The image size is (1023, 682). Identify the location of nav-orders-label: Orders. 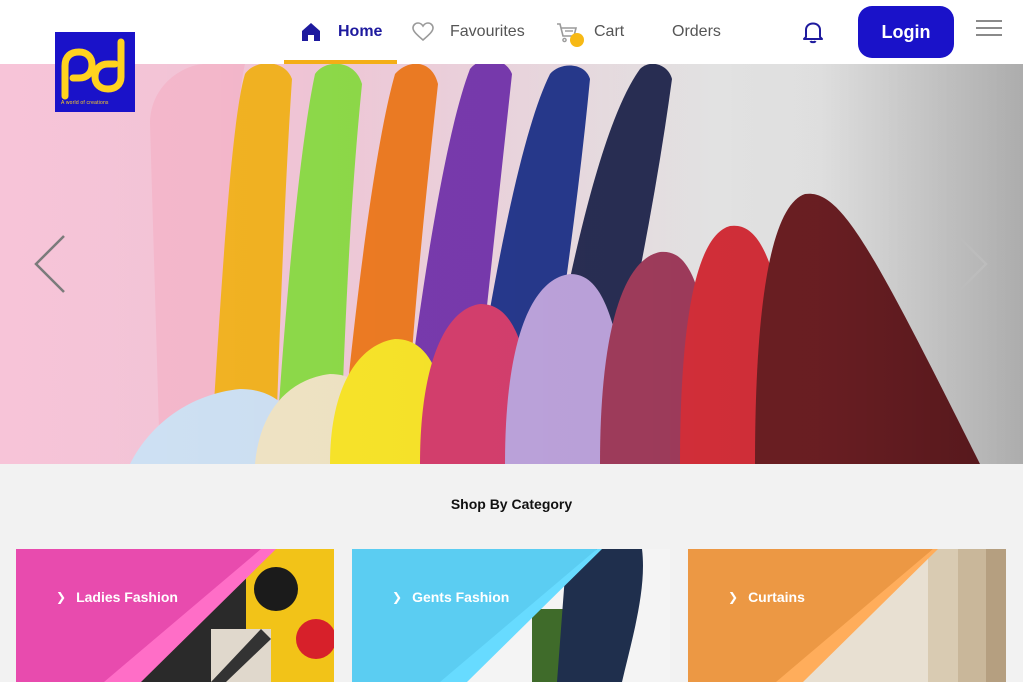
(696, 31).